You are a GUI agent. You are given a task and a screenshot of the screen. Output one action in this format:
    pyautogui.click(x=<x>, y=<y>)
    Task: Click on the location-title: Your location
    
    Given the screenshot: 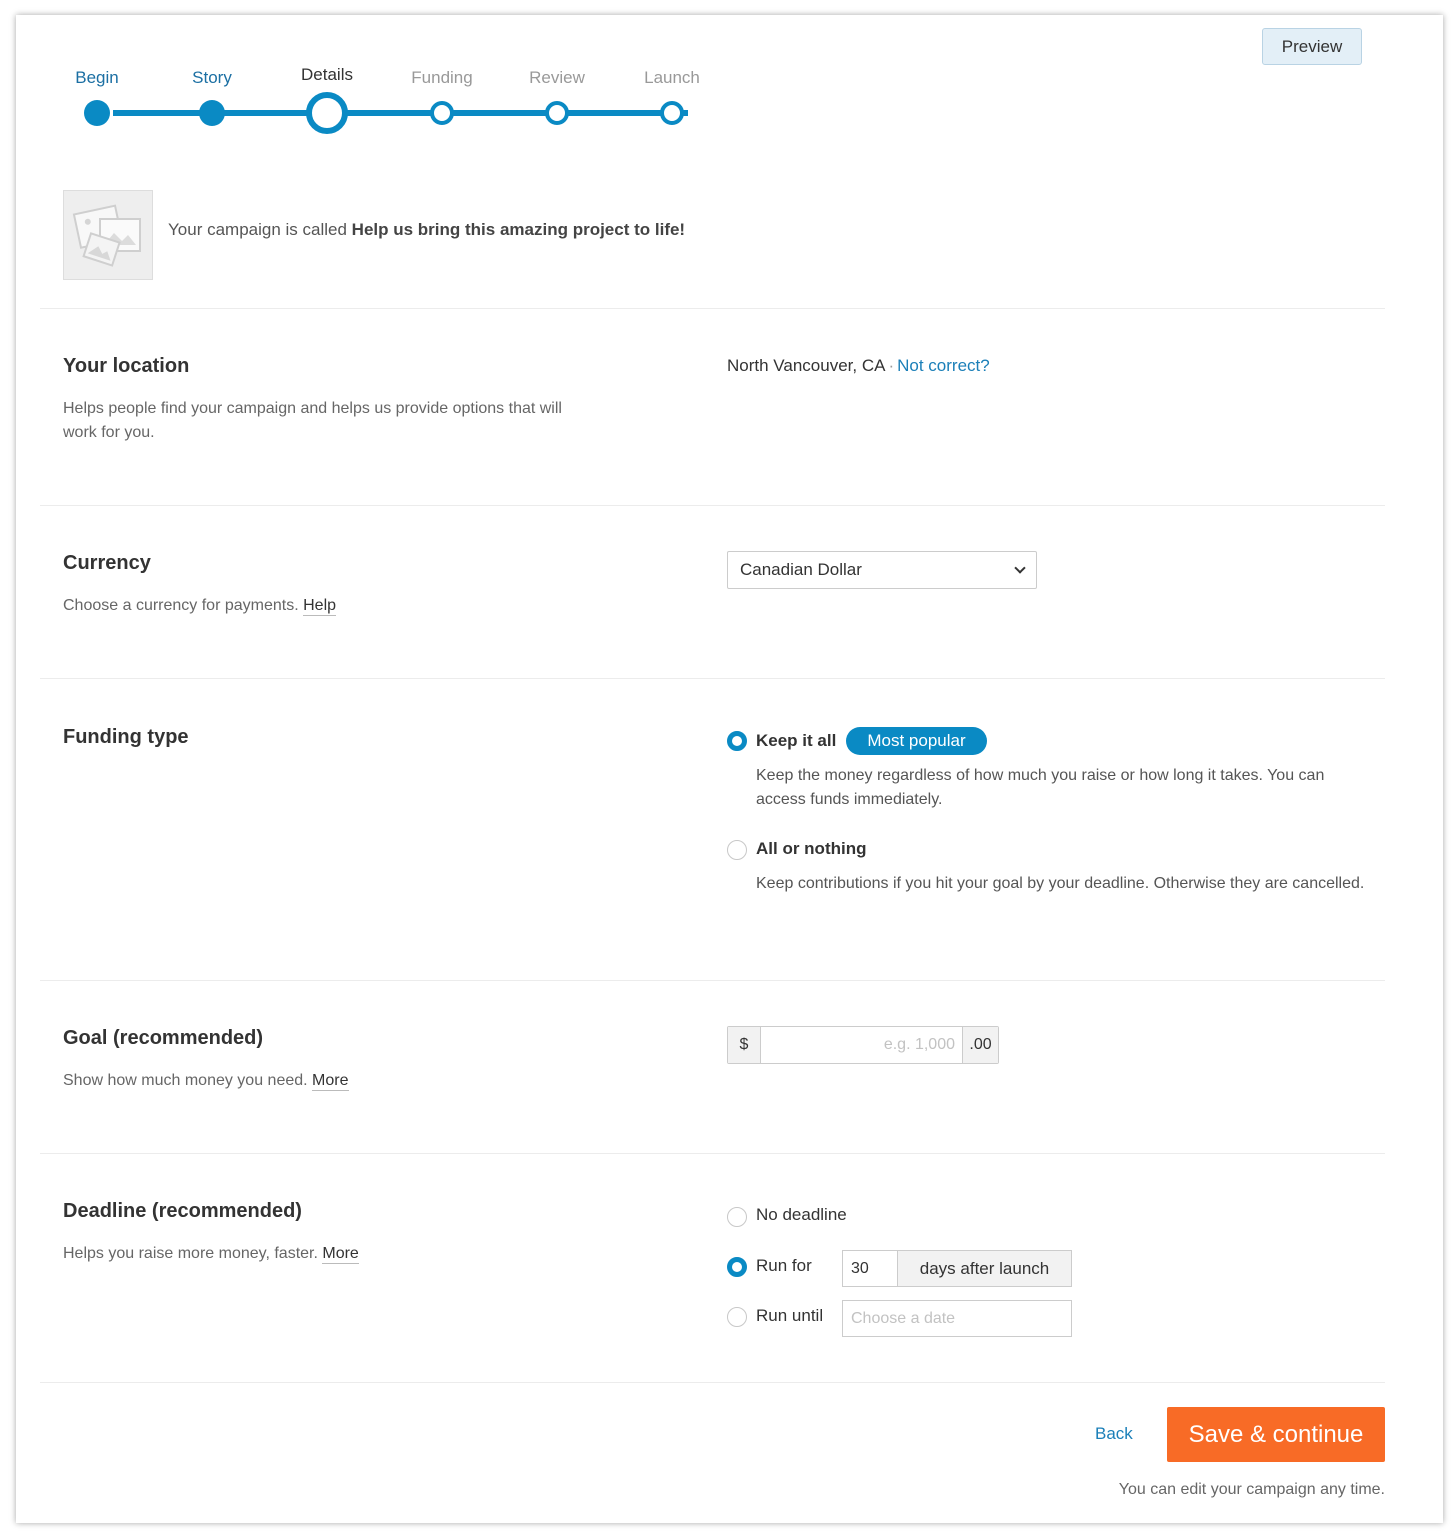 What is the action you would take?
    pyautogui.click(x=126, y=366)
    